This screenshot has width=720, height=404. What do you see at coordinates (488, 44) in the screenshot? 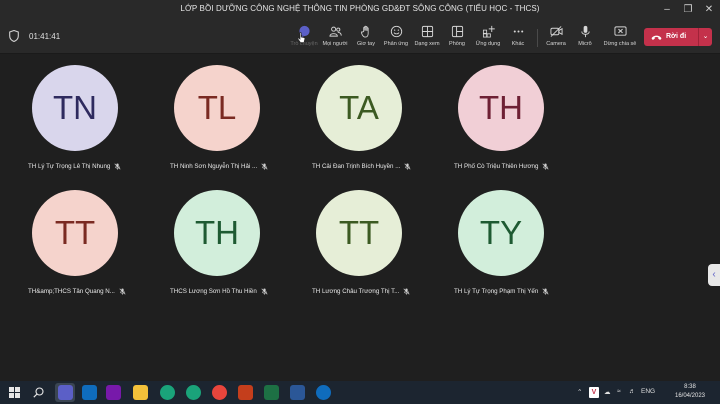
I see `apps-label: Ứng dụng` at bounding box center [488, 44].